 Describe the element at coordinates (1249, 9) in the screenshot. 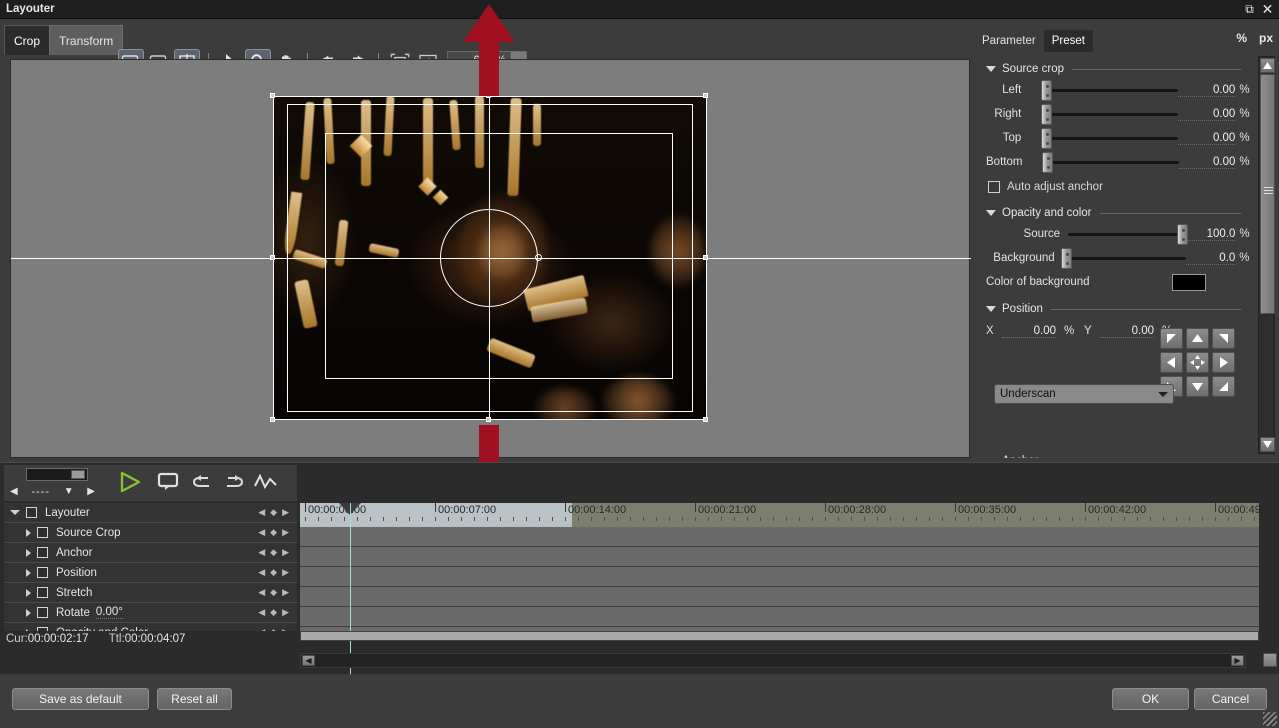

I see `restore-icon: ⧉` at that location.